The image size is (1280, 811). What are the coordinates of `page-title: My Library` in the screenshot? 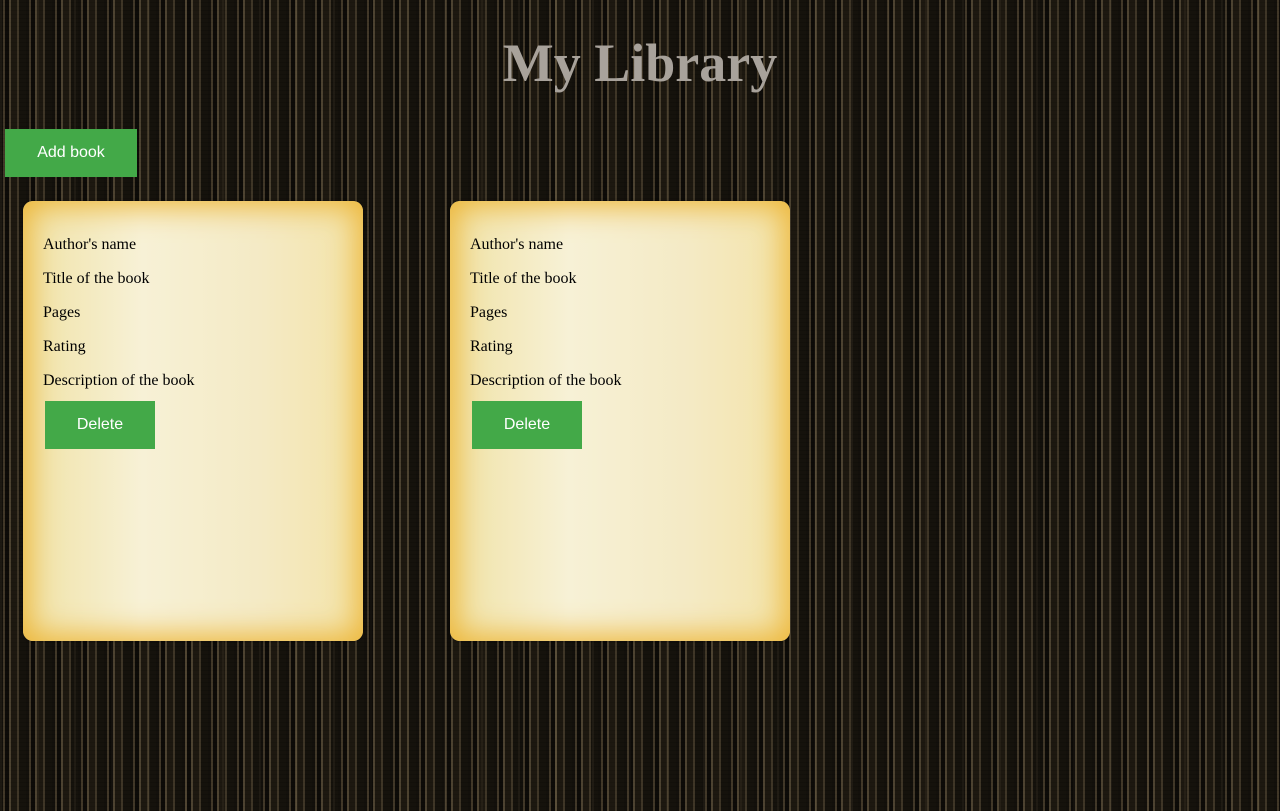 It's located at (640, 63).